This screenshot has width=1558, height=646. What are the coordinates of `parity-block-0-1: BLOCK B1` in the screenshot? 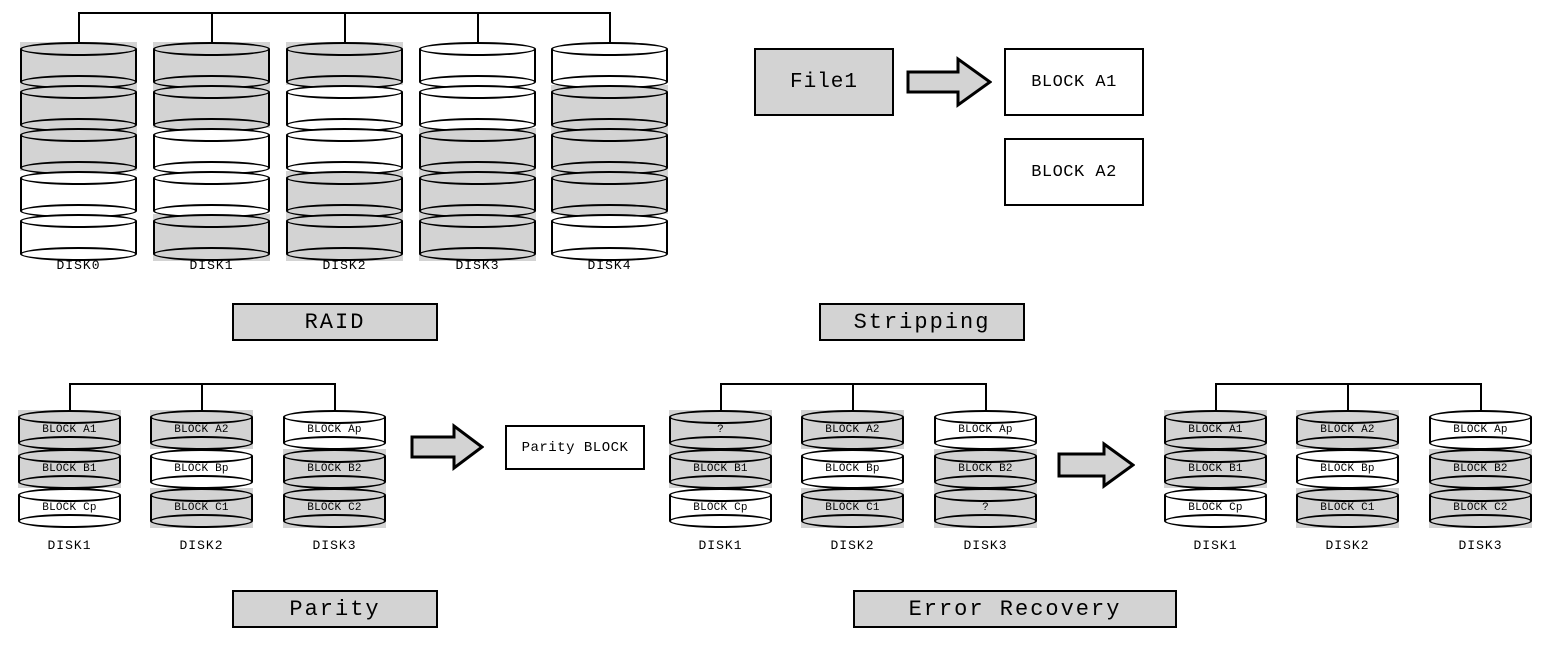 It's located at (69, 469).